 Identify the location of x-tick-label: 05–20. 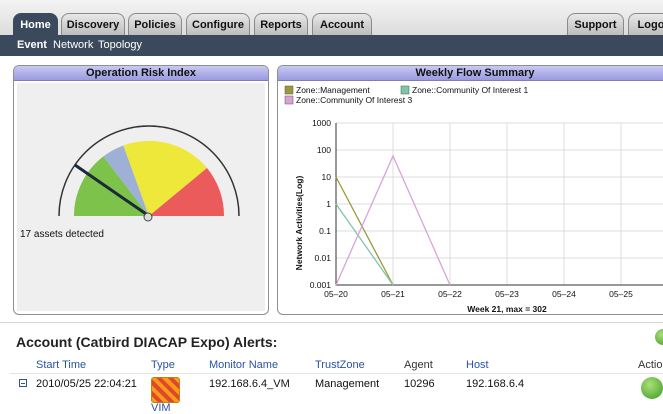
(336, 294).